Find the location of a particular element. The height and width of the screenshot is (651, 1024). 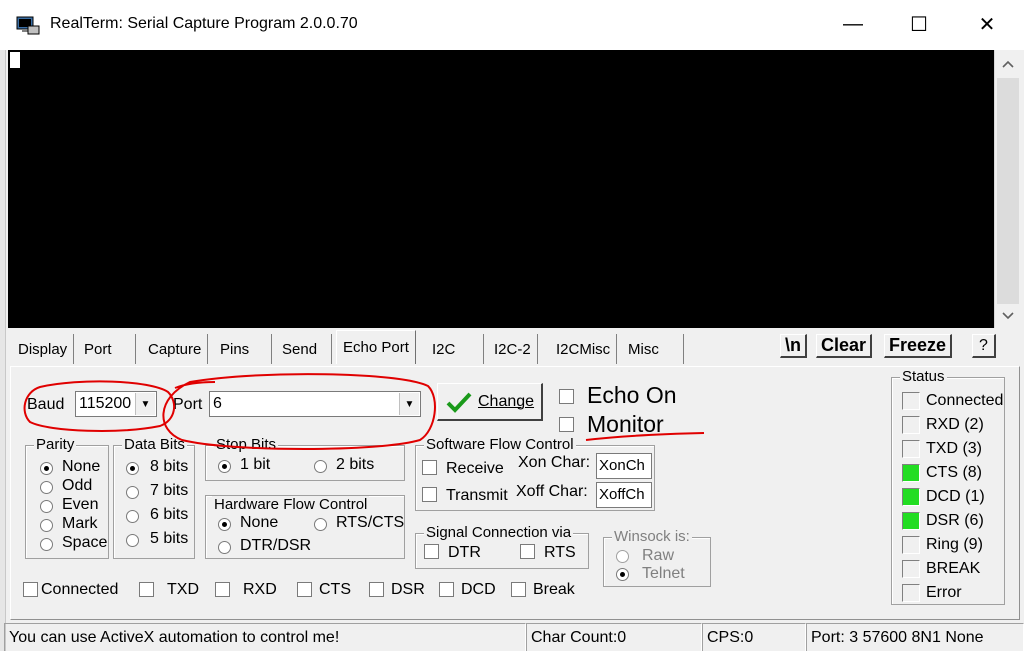

statusbar-port-info: Port: 3 57600 8N1 None is located at coordinates (915, 637).